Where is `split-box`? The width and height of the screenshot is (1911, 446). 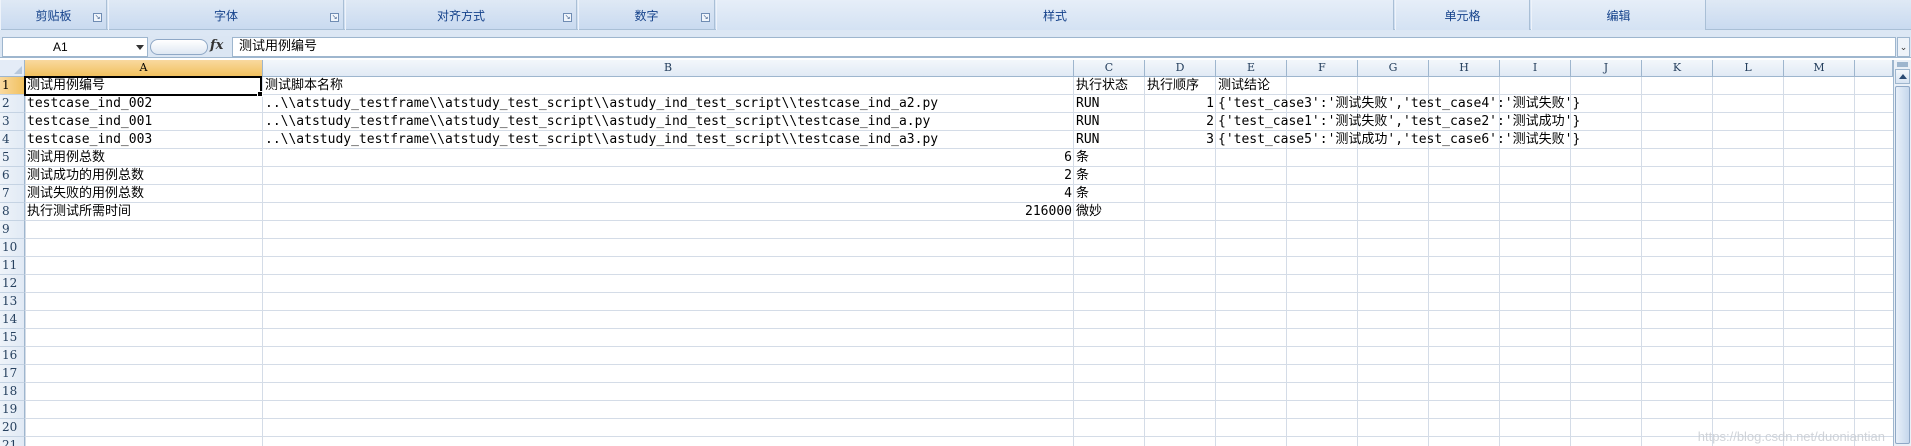
split-box is located at coordinates (1902, 64).